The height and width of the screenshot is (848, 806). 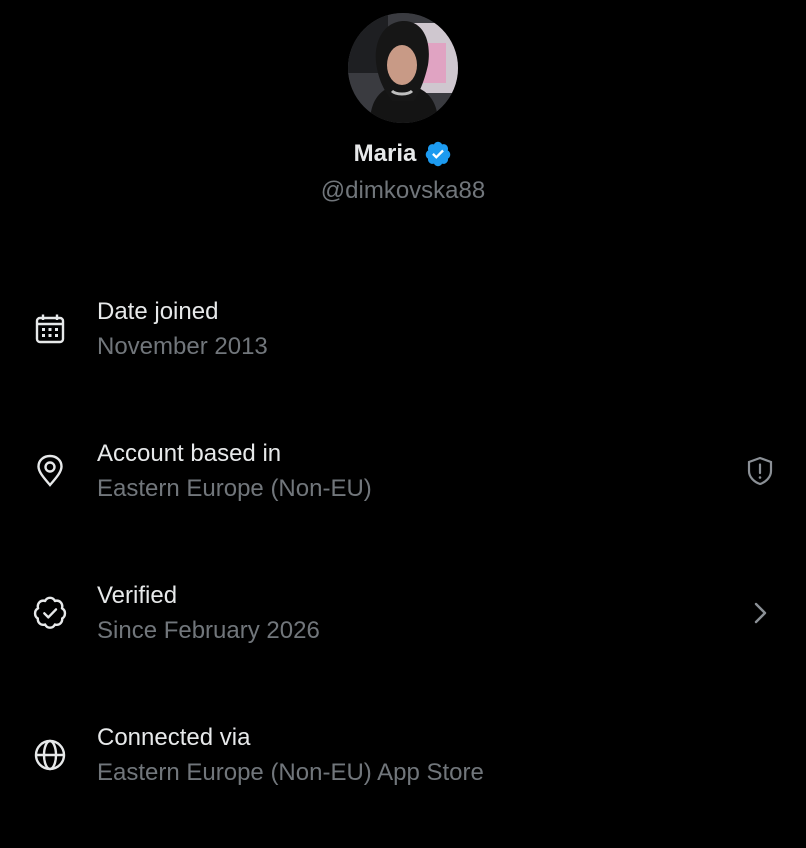 What do you see at coordinates (182, 346) in the screenshot?
I see `row-value: November 2013` at bounding box center [182, 346].